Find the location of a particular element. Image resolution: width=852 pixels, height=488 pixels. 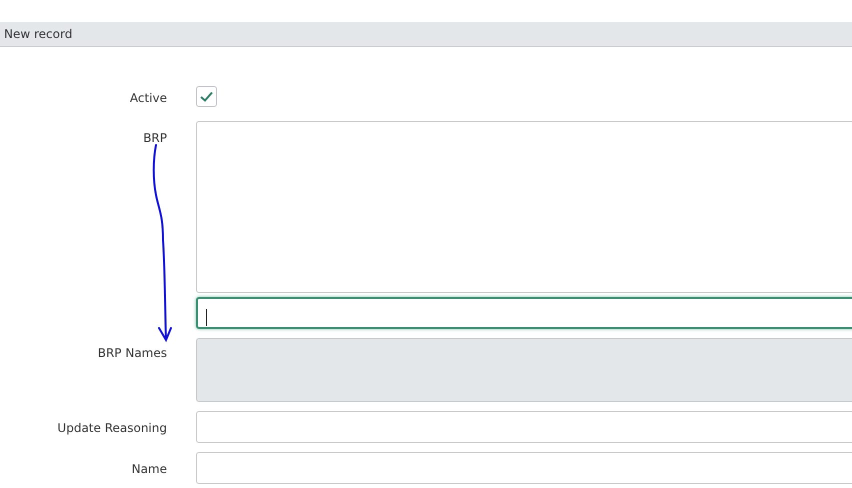

form-title: New record is located at coordinates (38, 34).